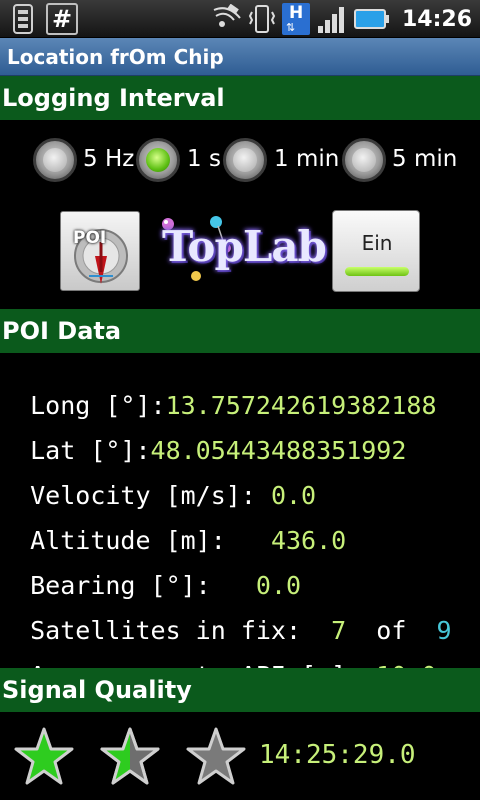 The width and height of the screenshot is (480, 800). I want to click on logging-toggle-button: Ein, so click(376, 251).